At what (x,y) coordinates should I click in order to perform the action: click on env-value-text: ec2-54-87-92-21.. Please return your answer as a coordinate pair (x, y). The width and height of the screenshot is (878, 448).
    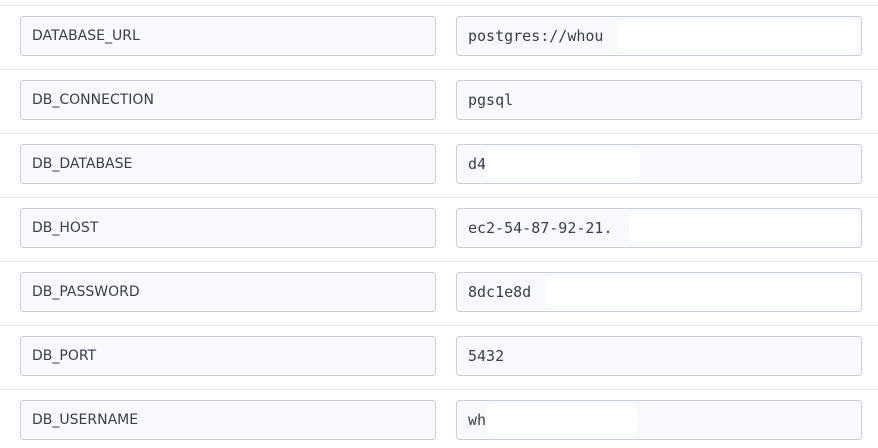
    Looking at the image, I should click on (540, 228).